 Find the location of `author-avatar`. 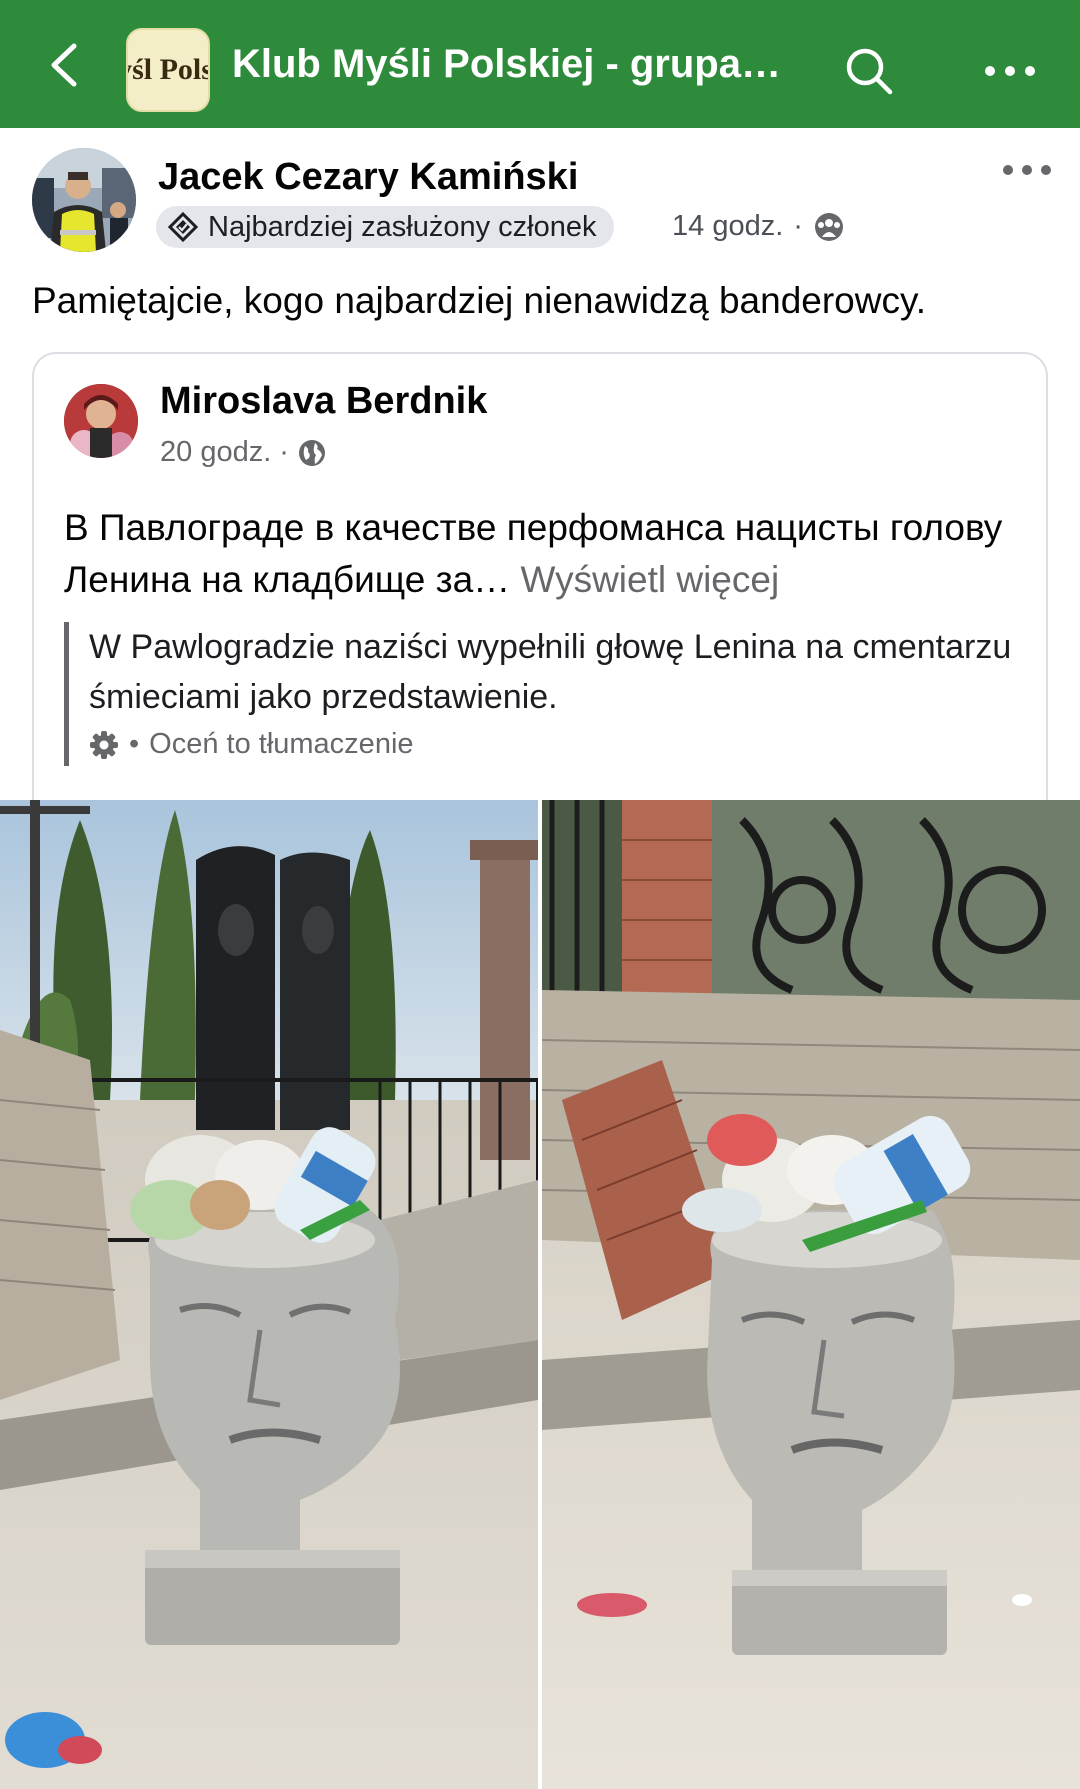

author-avatar is located at coordinates (84, 200).